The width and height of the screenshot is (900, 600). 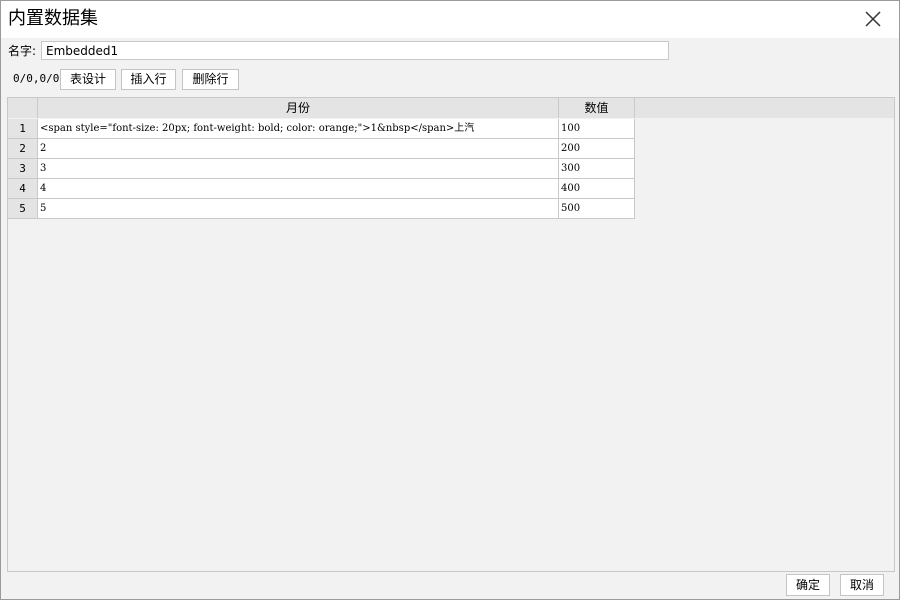 I want to click on table-design-button: 表设计, so click(x=88, y=79).